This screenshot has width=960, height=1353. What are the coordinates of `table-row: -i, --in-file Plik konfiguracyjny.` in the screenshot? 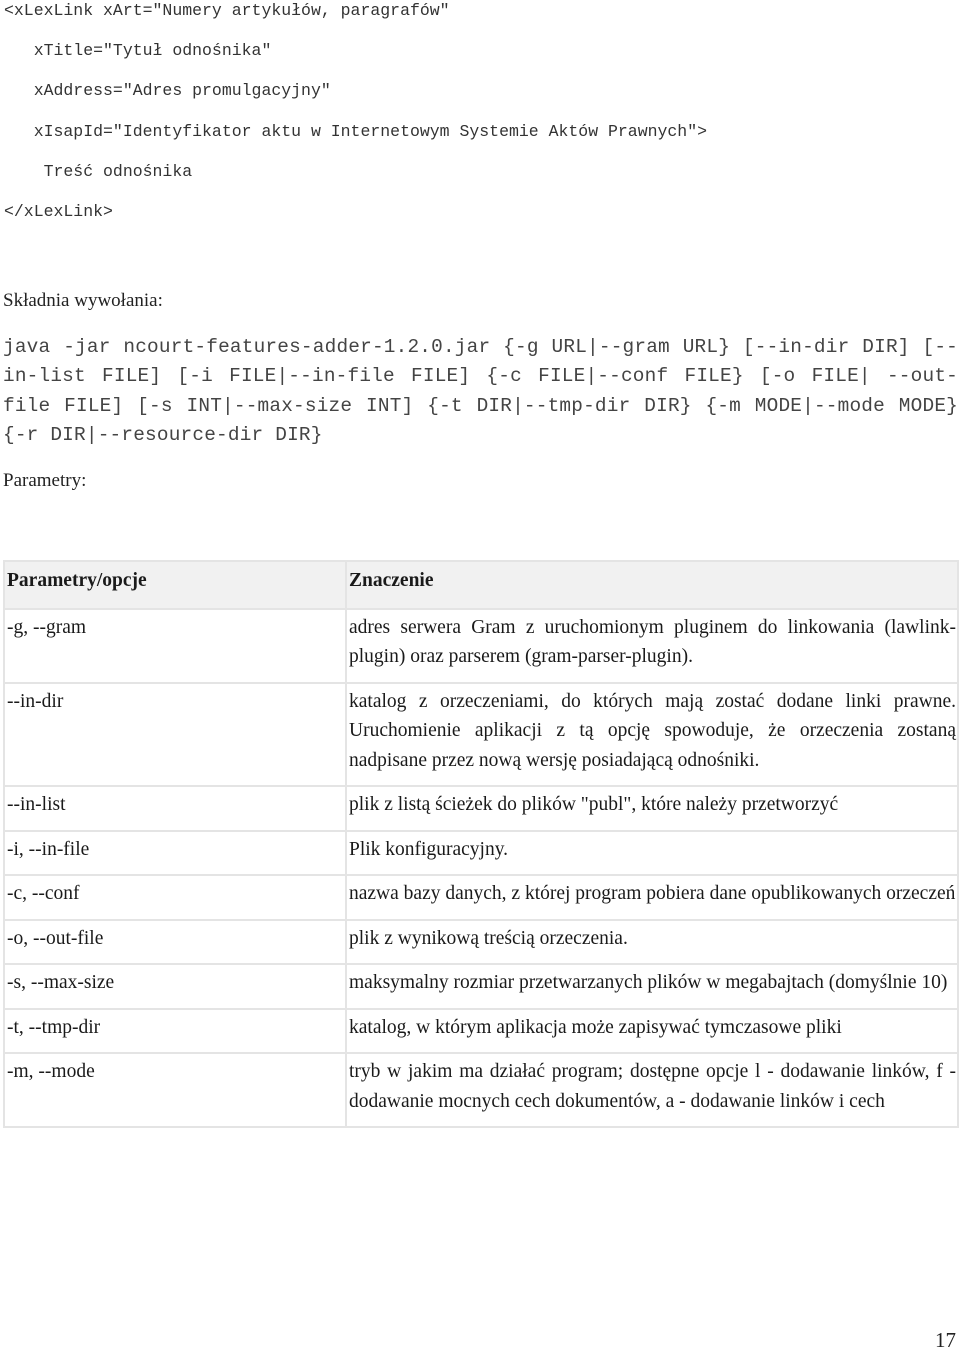 It's located at (481, 852).